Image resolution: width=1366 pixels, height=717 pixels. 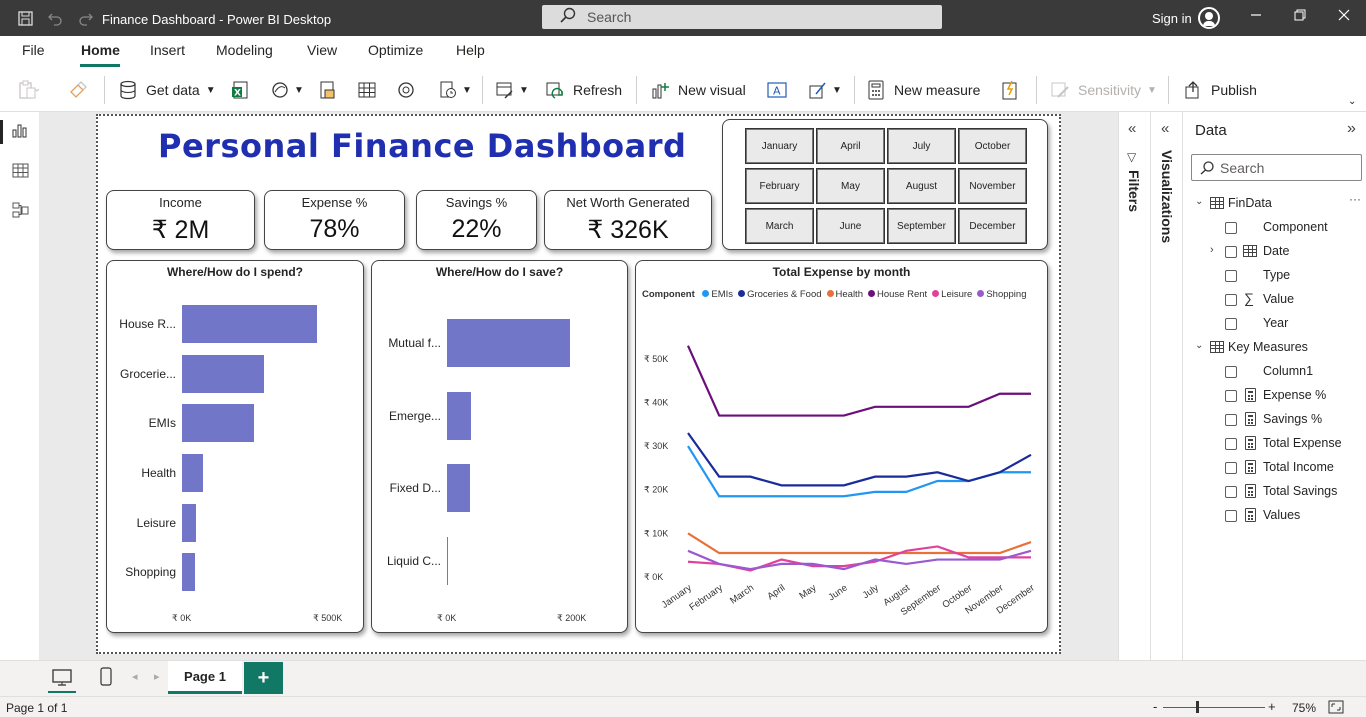 What do you see at coordinates (1132, 128) in the screenshot?
I see `collapse-filters-icon: «` at bounding box center [1132, 128].